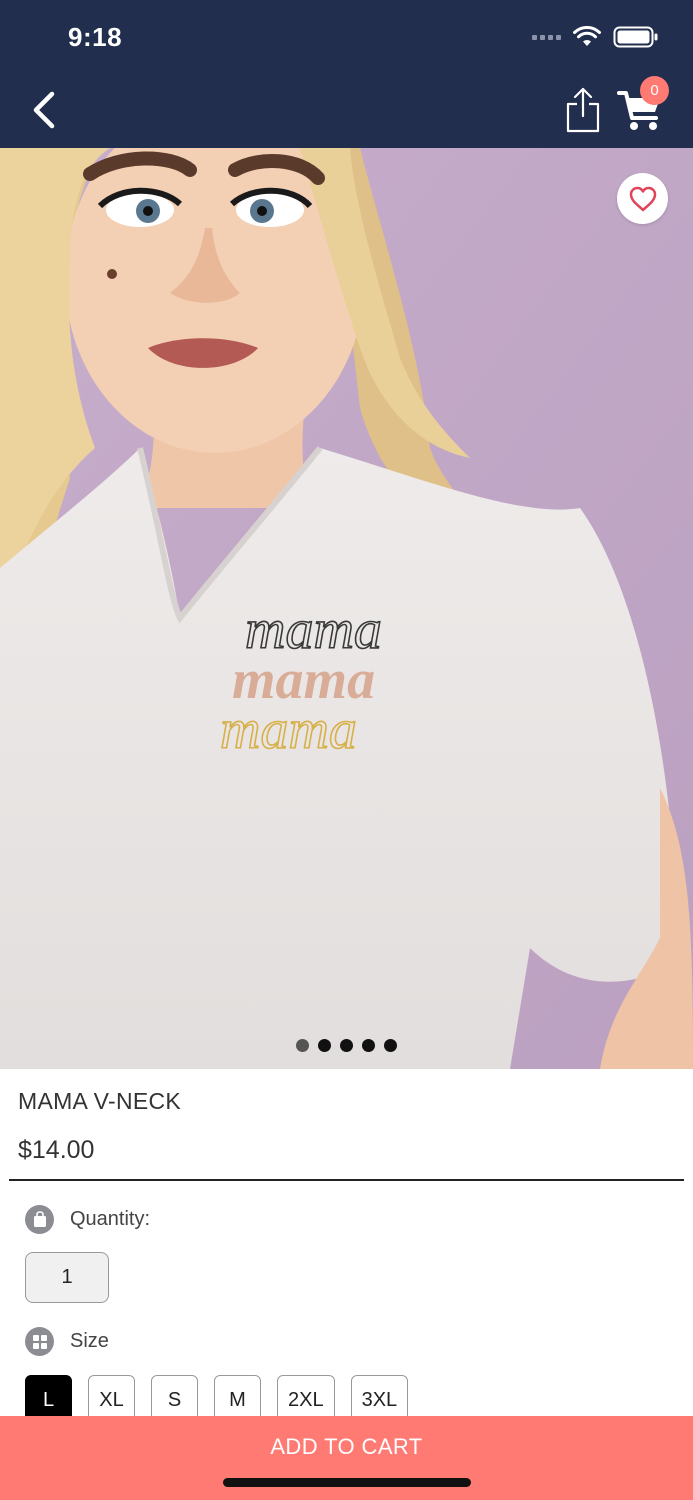 Image resolution: width=693 pixels, height=1500 pixels. I want to click on favorite-button, so click(642, 198).